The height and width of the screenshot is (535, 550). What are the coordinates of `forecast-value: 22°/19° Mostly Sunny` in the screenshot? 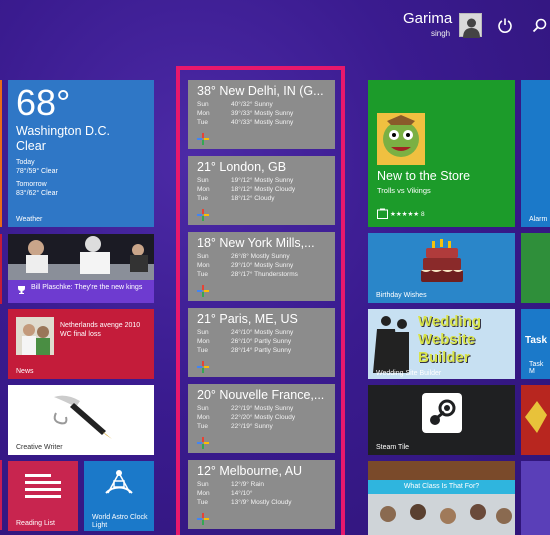 It's located at (262, 408).